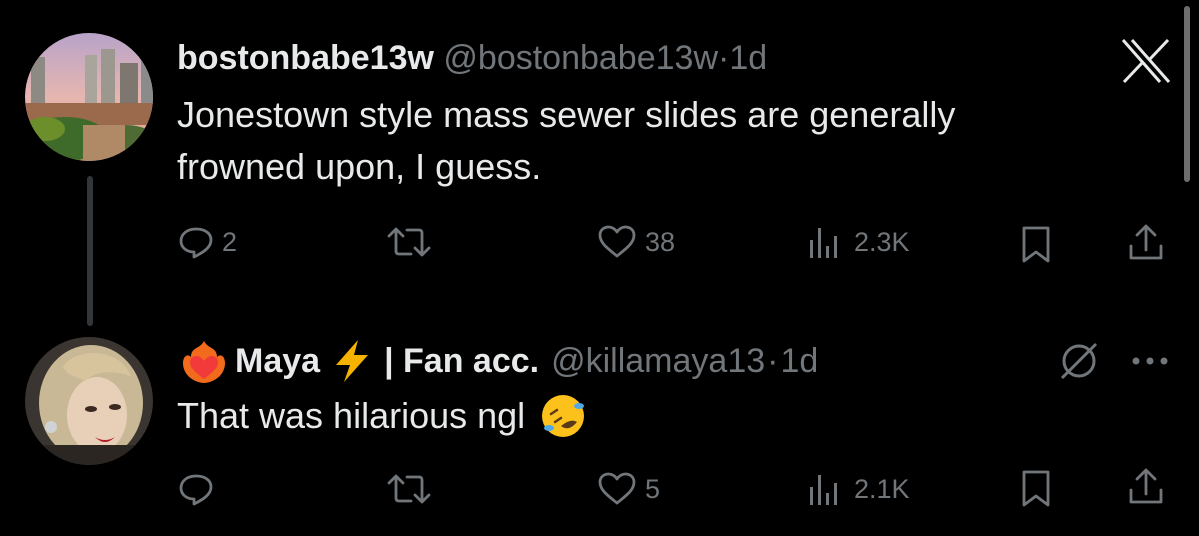 The width and height of the screenshot is (1199, 536). I want to click on views-button: 2.3K, so click(858, 242).